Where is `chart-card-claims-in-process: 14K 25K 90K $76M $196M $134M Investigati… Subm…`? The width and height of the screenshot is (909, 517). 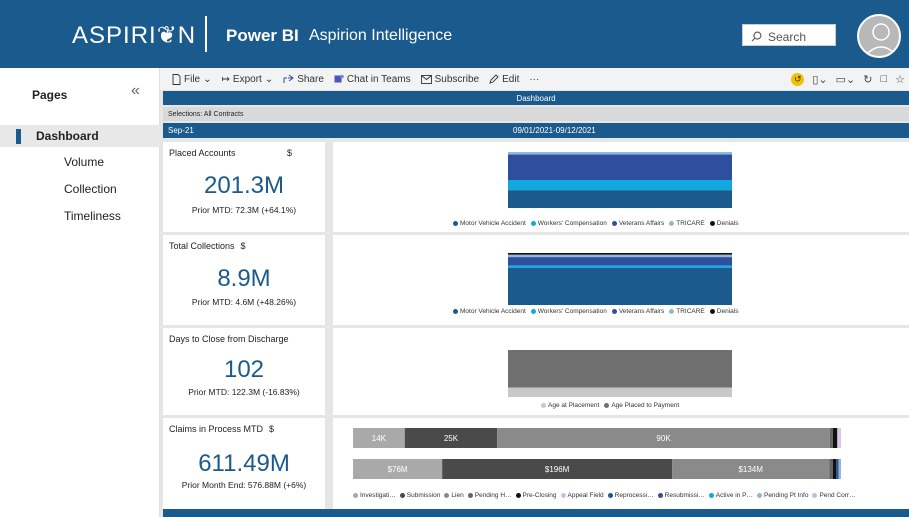 chart-card-claims-in-process: 14K 25K 90K $76M $196M $134M Investigati… Subm… is located at coordinates (621, 465).